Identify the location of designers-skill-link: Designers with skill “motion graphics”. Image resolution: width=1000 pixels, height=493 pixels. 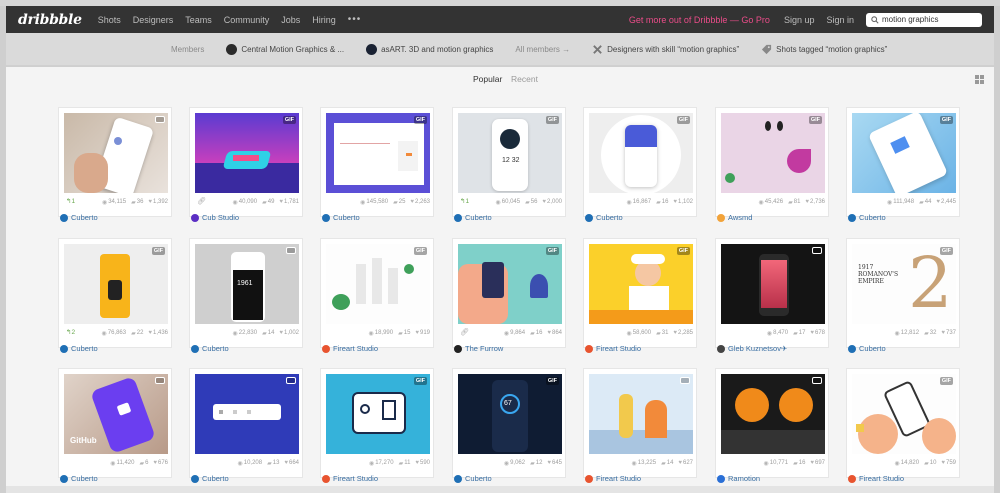
(665, 49).